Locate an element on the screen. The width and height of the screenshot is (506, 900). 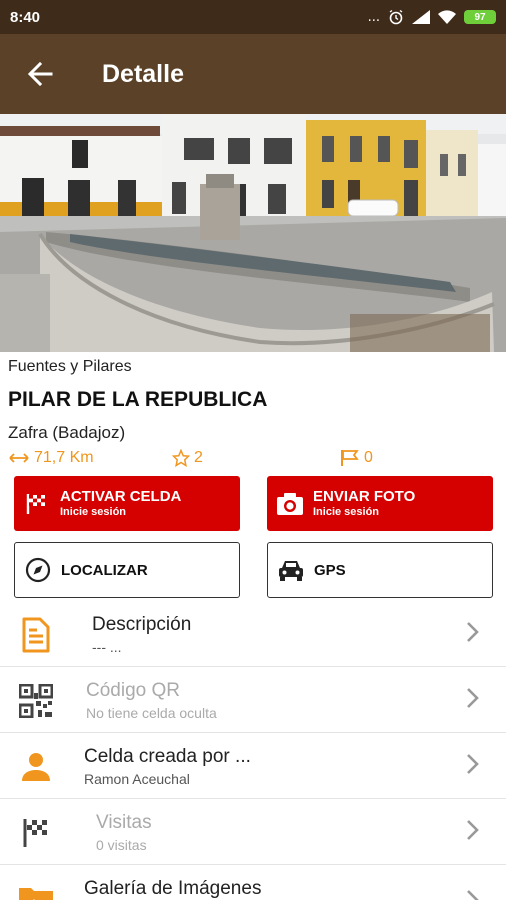
activate-cell-button: ACTIVAR CELDA Inicie sesión is located at coordinates (127, 503).